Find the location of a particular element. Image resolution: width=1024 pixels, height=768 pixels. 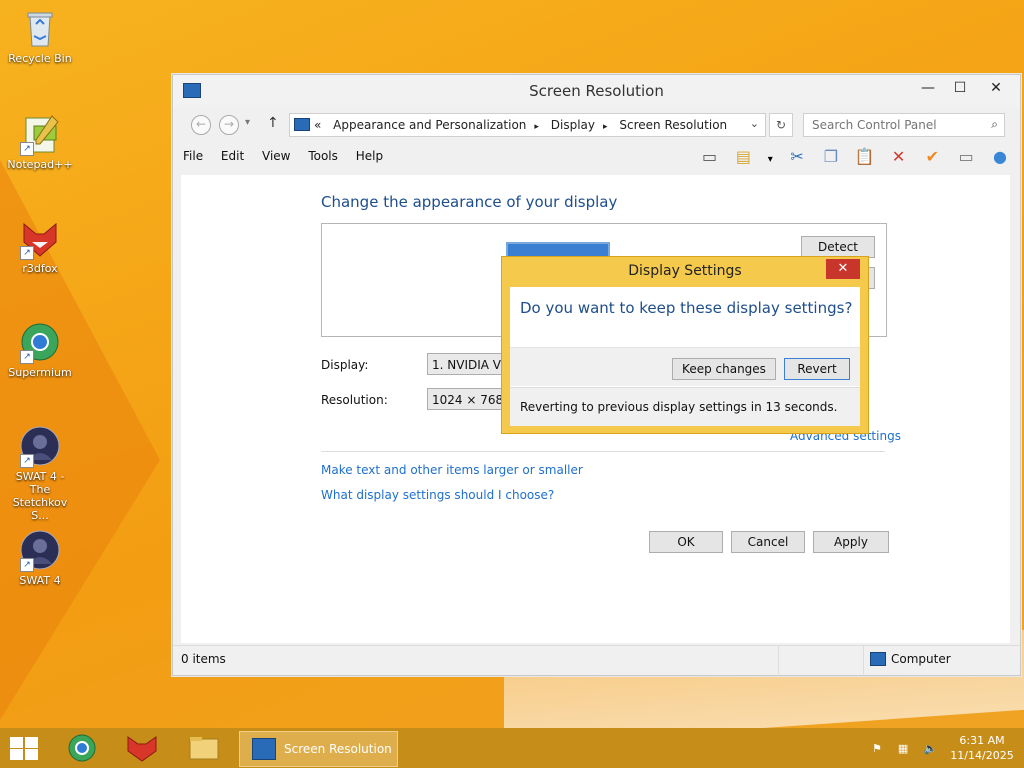

desktop-icon-notepad-plus-plus: ↗ Notepad++ is located at coordinates (40, 141).